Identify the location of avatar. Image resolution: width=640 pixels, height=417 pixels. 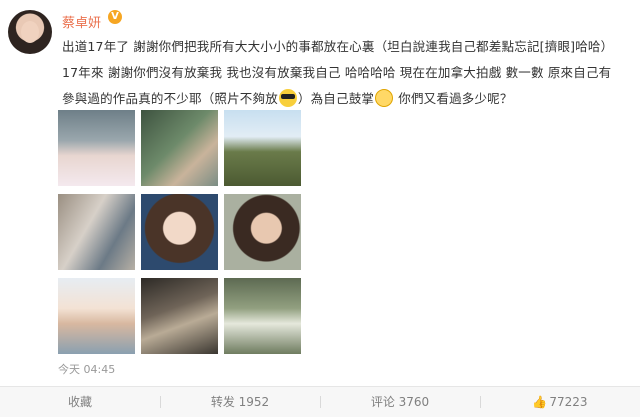
(30, 32).